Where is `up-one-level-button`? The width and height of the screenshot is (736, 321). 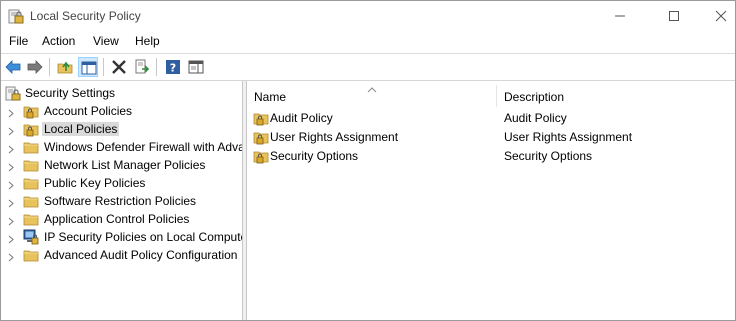
up-one-level-button is located at coordinates (65, 67).